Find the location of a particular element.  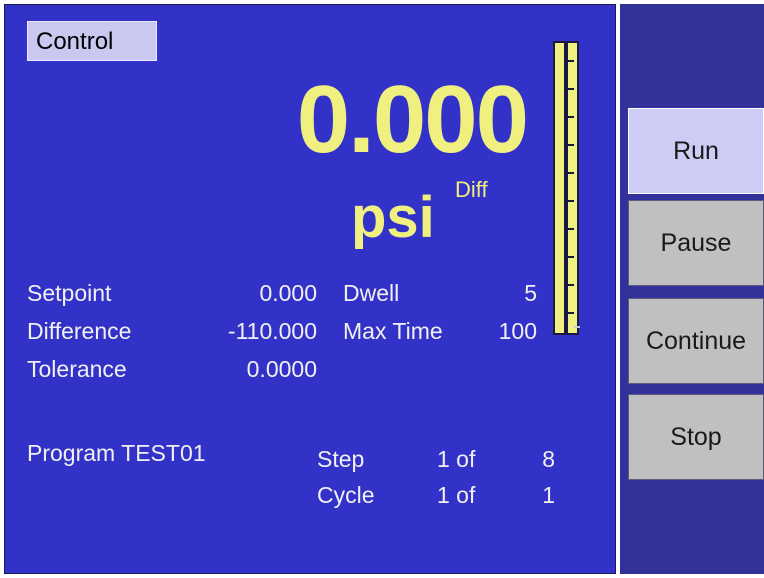

gauge-base-marker is located at coordinates (577, 327).